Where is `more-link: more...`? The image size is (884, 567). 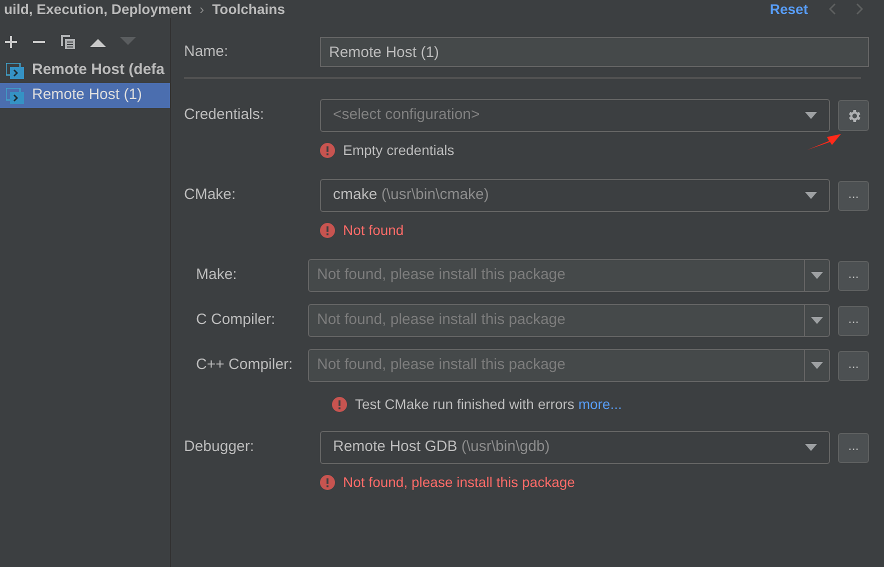 more-link: more... is located at coordinates (600, 404).